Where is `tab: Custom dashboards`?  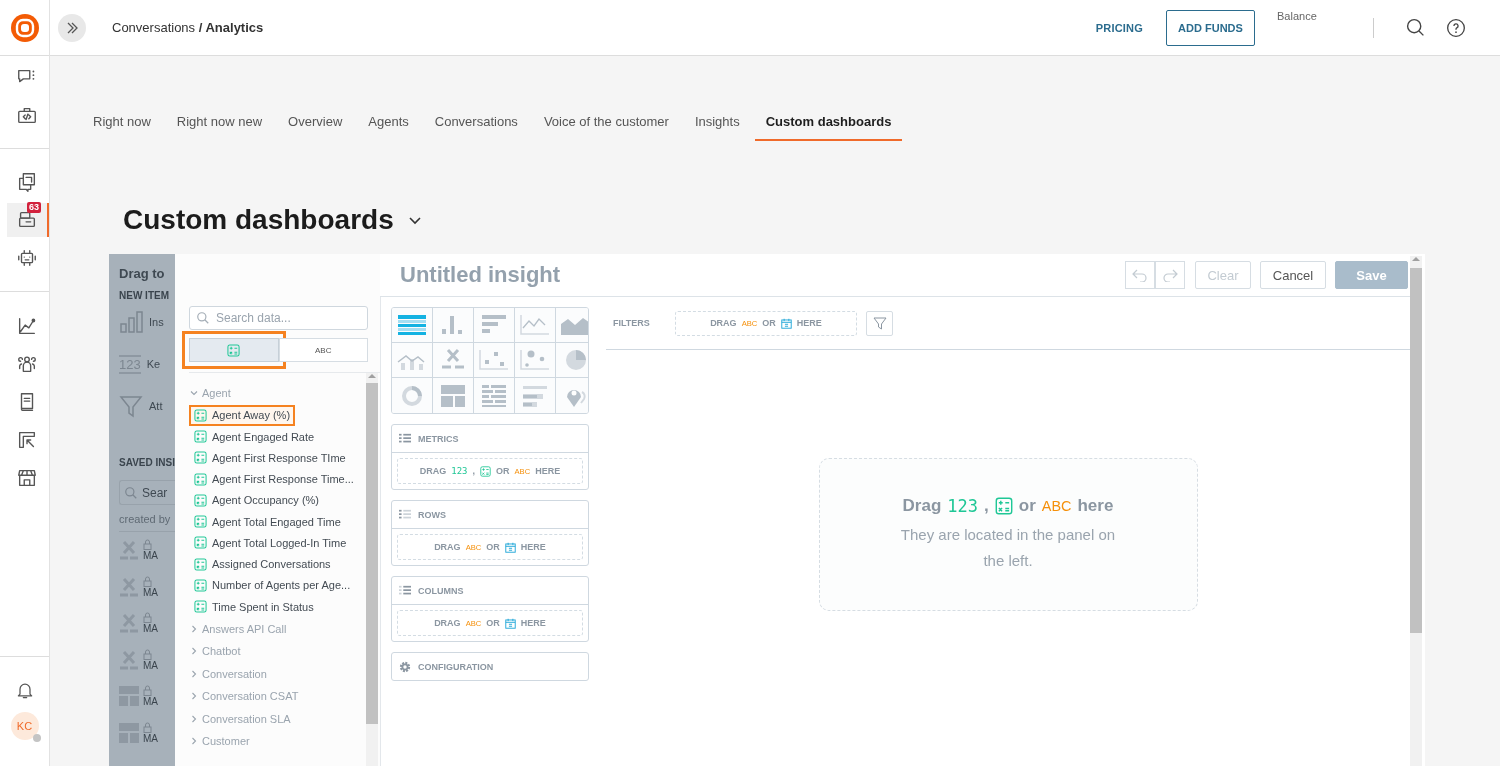
tab: Custom dashboards is located at coordinates (828, 123).